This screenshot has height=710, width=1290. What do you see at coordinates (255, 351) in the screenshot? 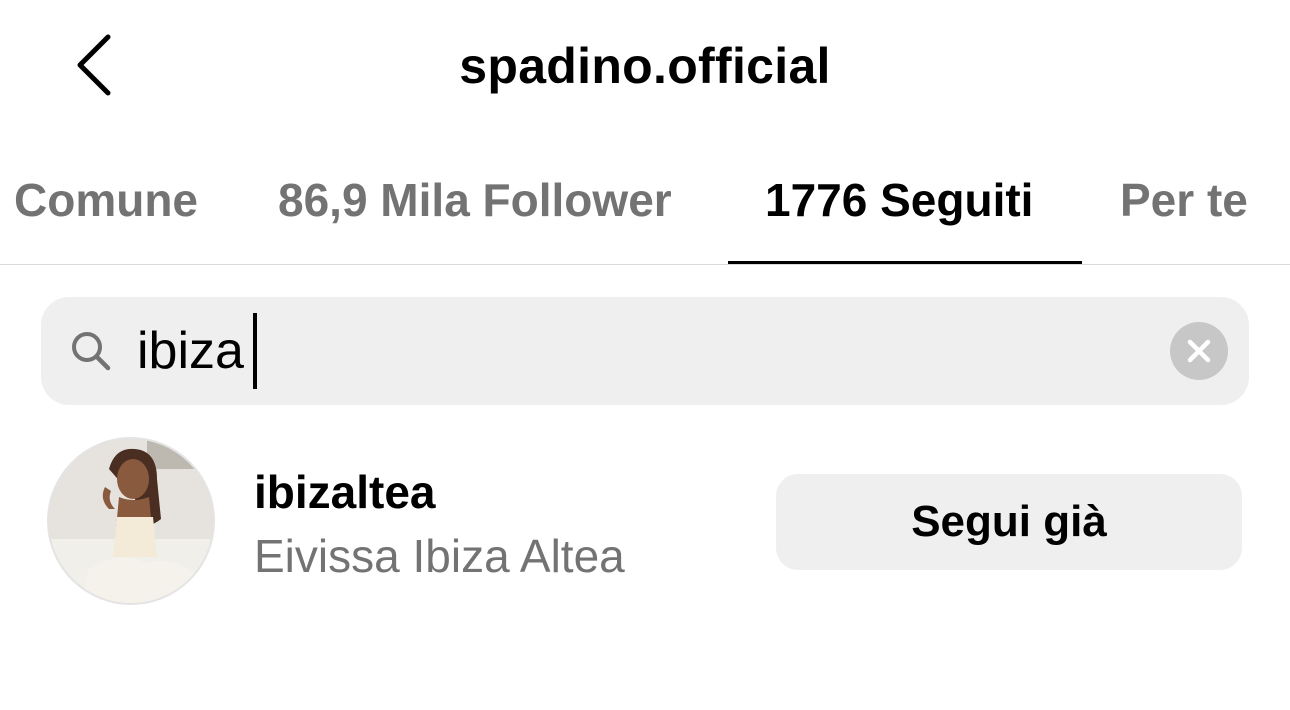
I see `text-cursor` at bounding box center [255, 351].